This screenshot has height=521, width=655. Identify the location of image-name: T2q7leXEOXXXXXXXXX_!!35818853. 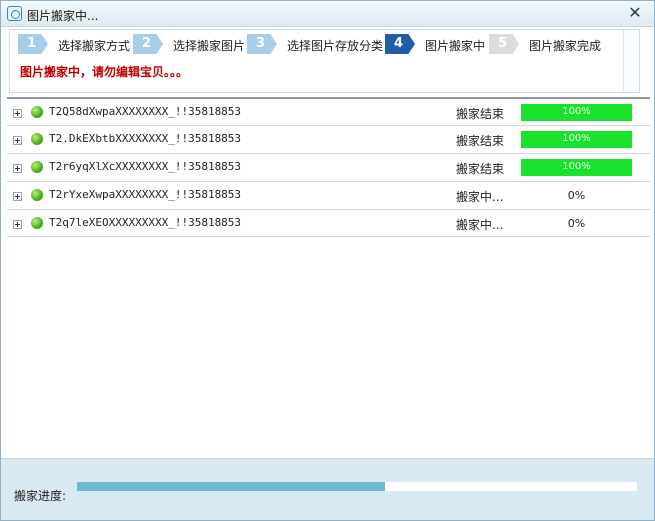
(145, 222).